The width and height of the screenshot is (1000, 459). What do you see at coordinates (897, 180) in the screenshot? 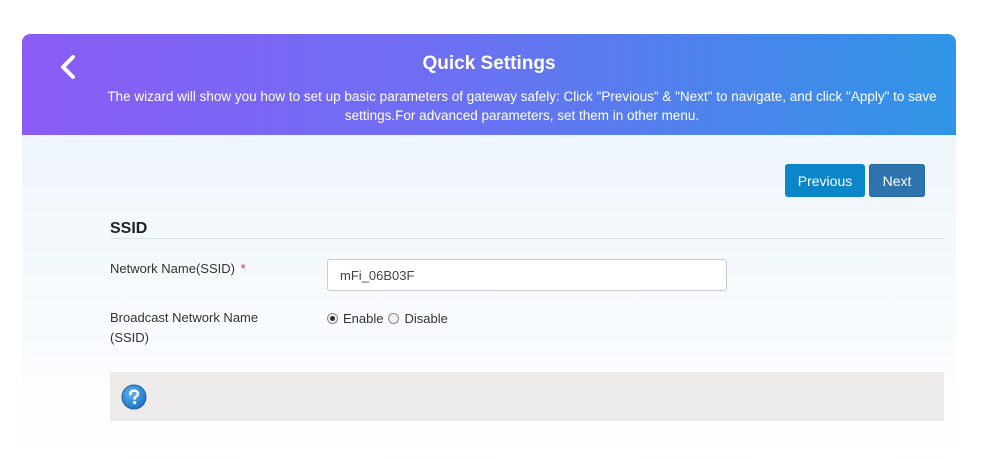
I see `next-button: Next` at bounding box center [897, 180].